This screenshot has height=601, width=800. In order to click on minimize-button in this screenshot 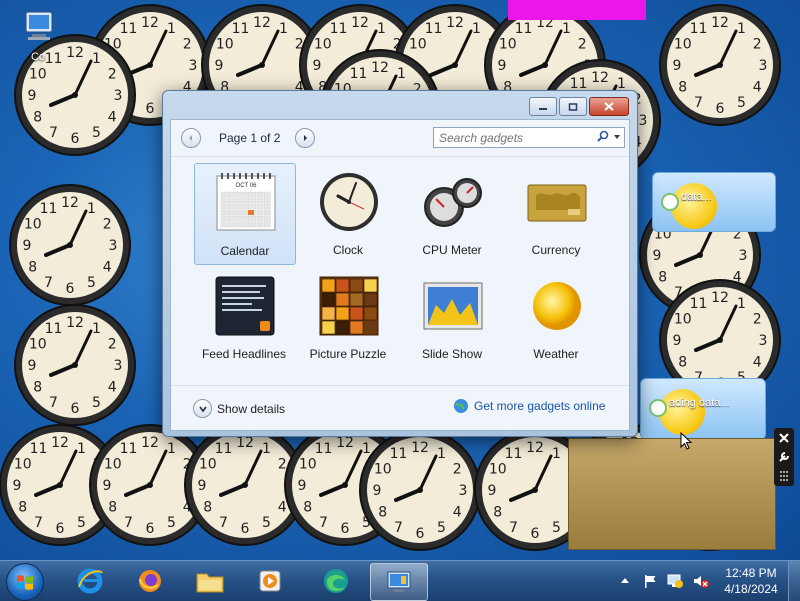, I will do `click(543, 106)`.